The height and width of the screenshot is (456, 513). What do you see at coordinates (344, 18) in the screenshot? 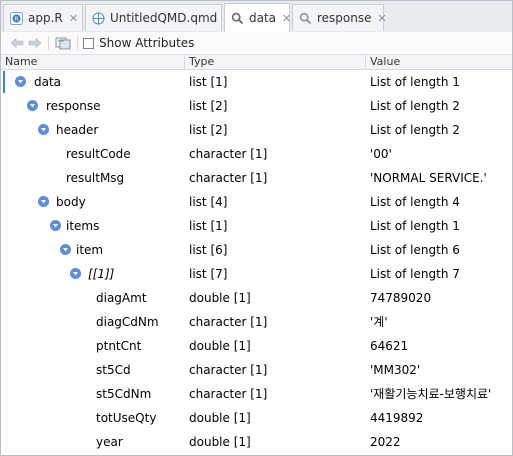
I see `tab-label: response` at bounding box center [344, 18].